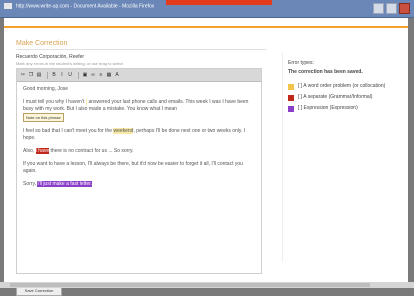  I want to click on save-status: The correction has been saved., so click(325, 72).